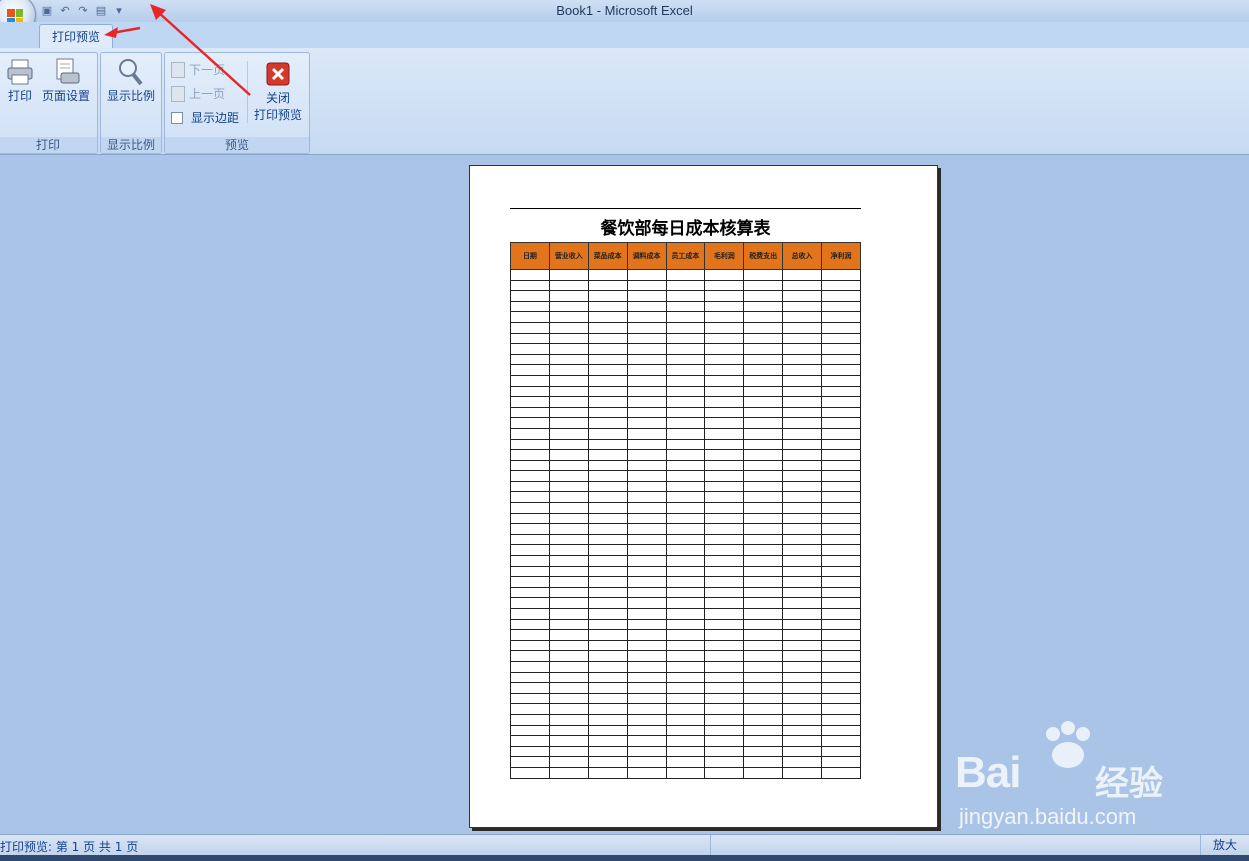 The image size is (1249, 861). What do you see at coordinates (83, 11) in the screenshot?
I see `redo-icon: ↷` at bounding box center [83, 11].